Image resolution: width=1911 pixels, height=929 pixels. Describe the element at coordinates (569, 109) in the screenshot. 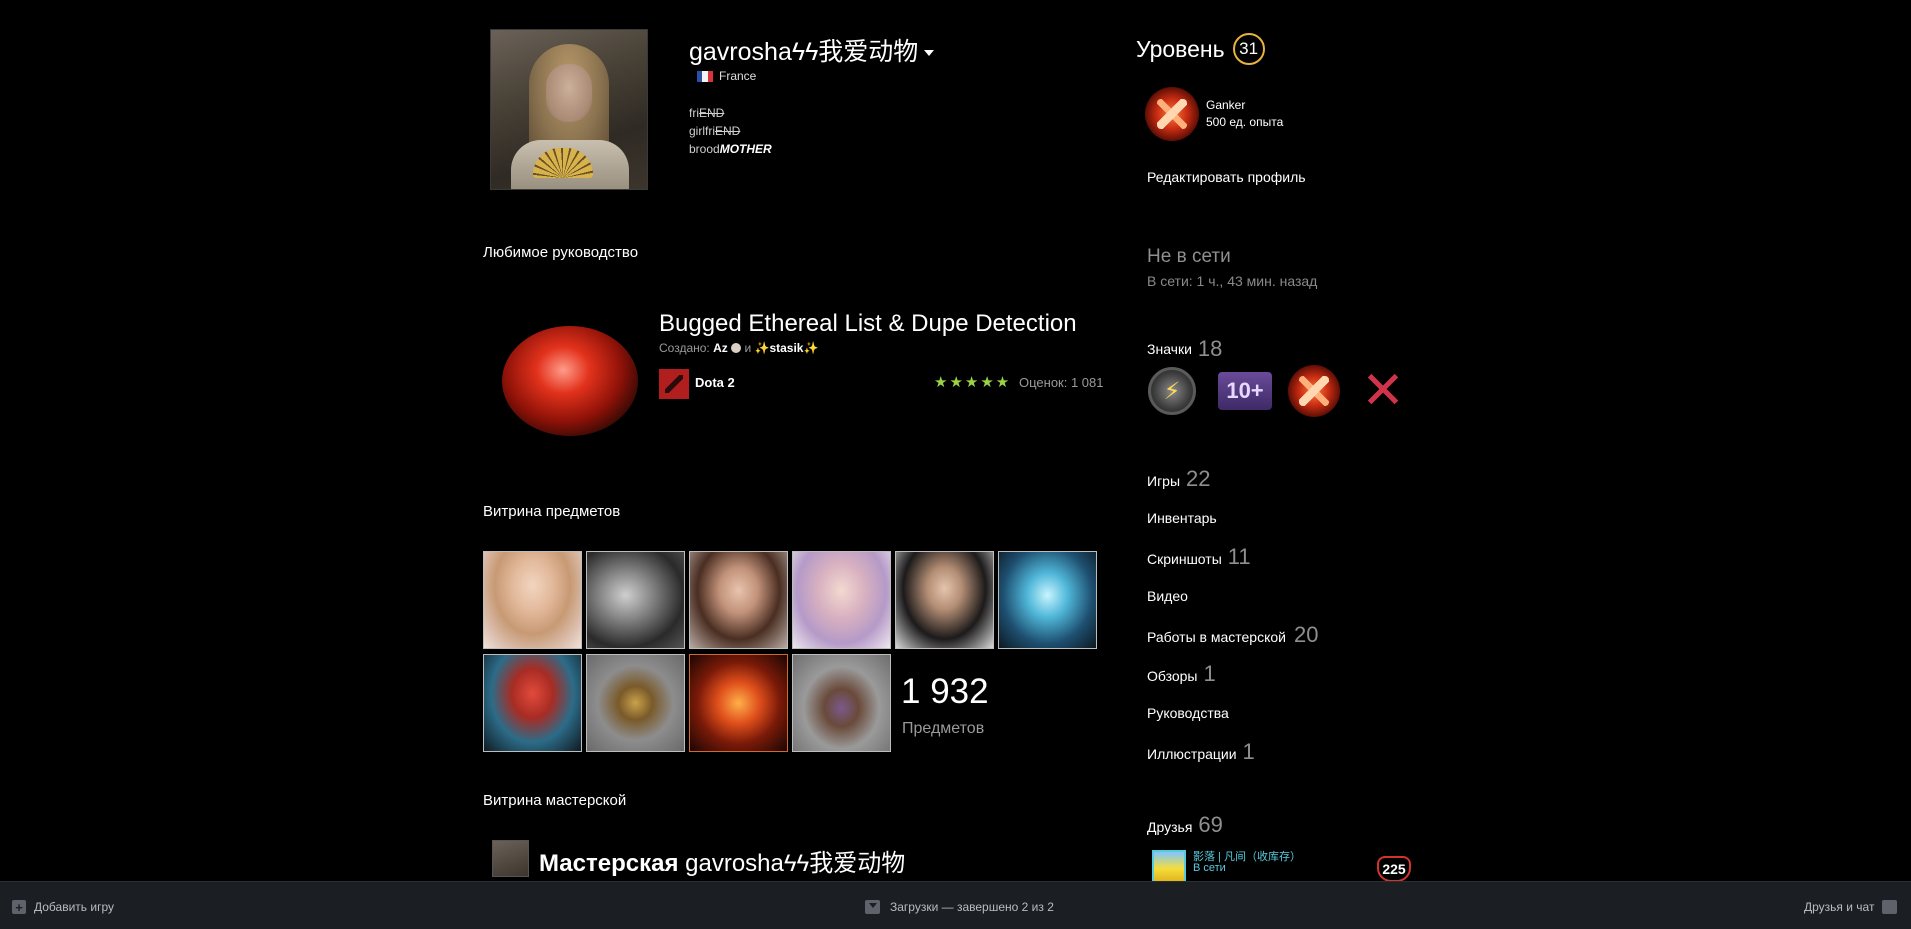

I see `profile-avatar` at that location.